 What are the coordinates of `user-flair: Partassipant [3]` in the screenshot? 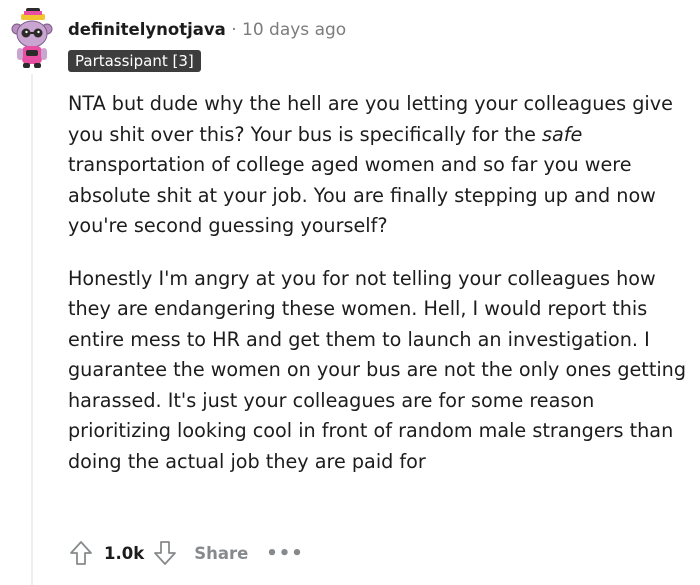 It's located at (134, 61).